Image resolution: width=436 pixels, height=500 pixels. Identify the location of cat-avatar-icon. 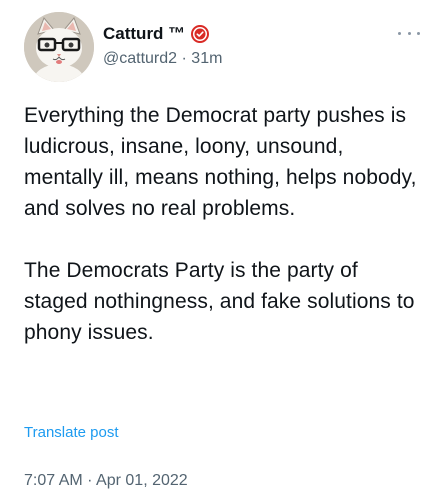
(59, 47).